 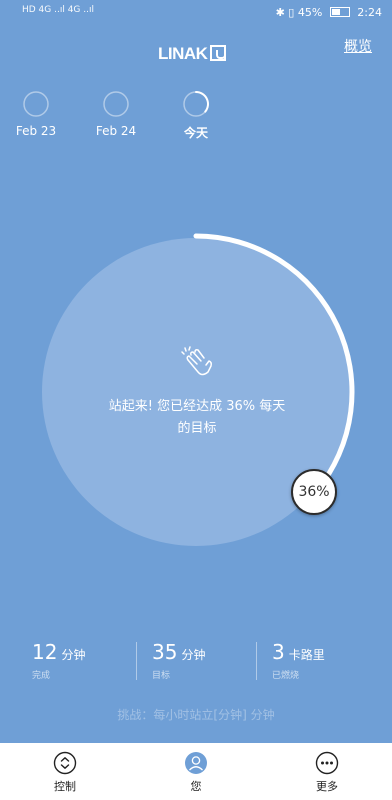 I want to click on battery-percent: 45%, so click(x=310, y=12).